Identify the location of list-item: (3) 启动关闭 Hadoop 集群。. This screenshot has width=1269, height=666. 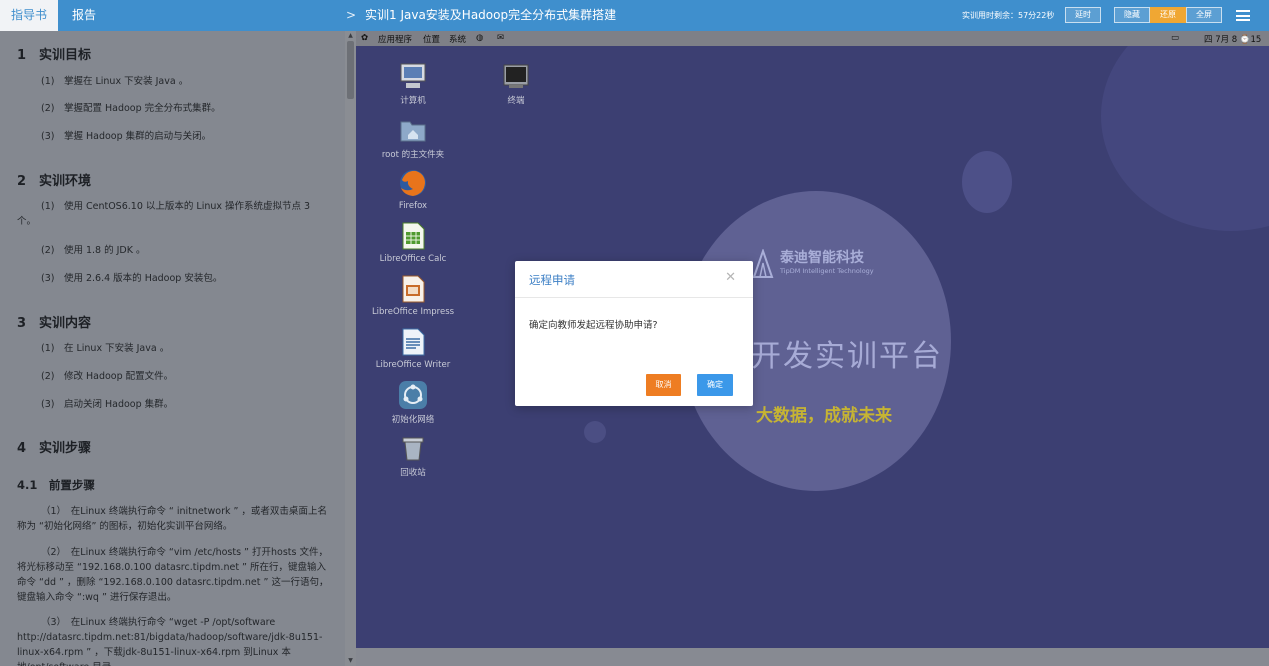
(107, 404).